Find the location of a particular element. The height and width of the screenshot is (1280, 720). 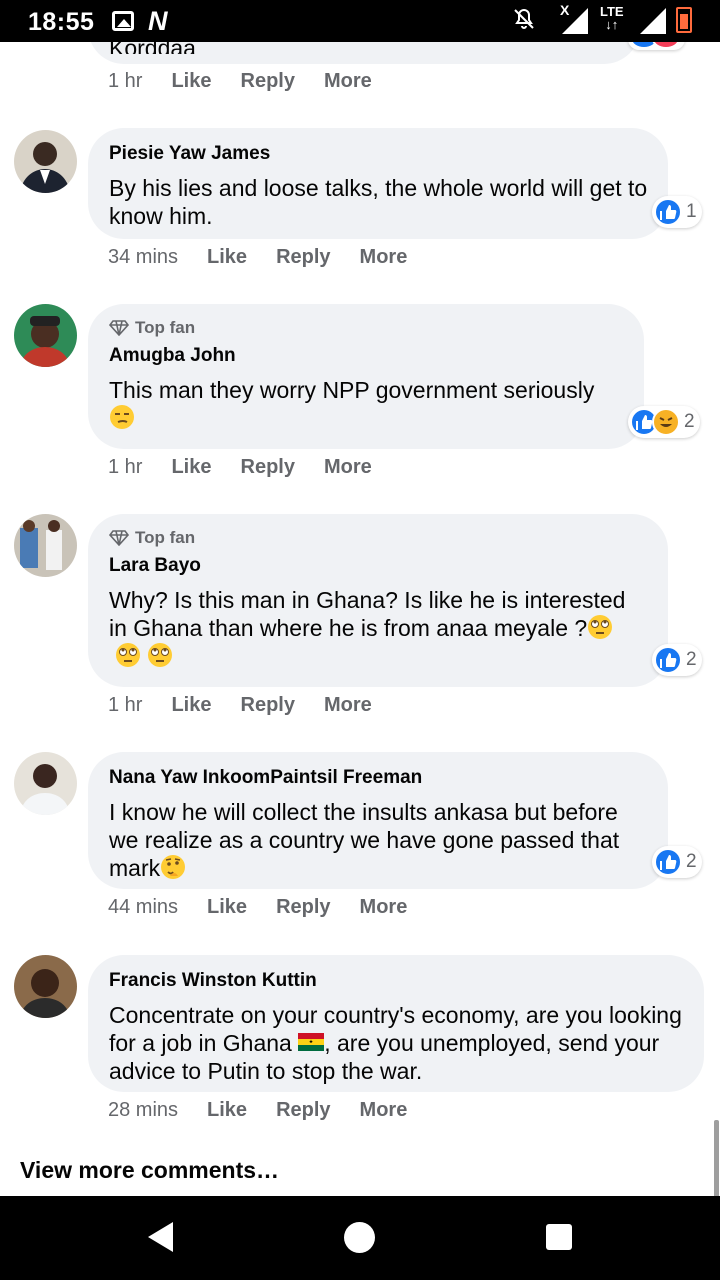

status-bar: 18:55 N X LTE ↓↑ is located at coordinates (360, 21).